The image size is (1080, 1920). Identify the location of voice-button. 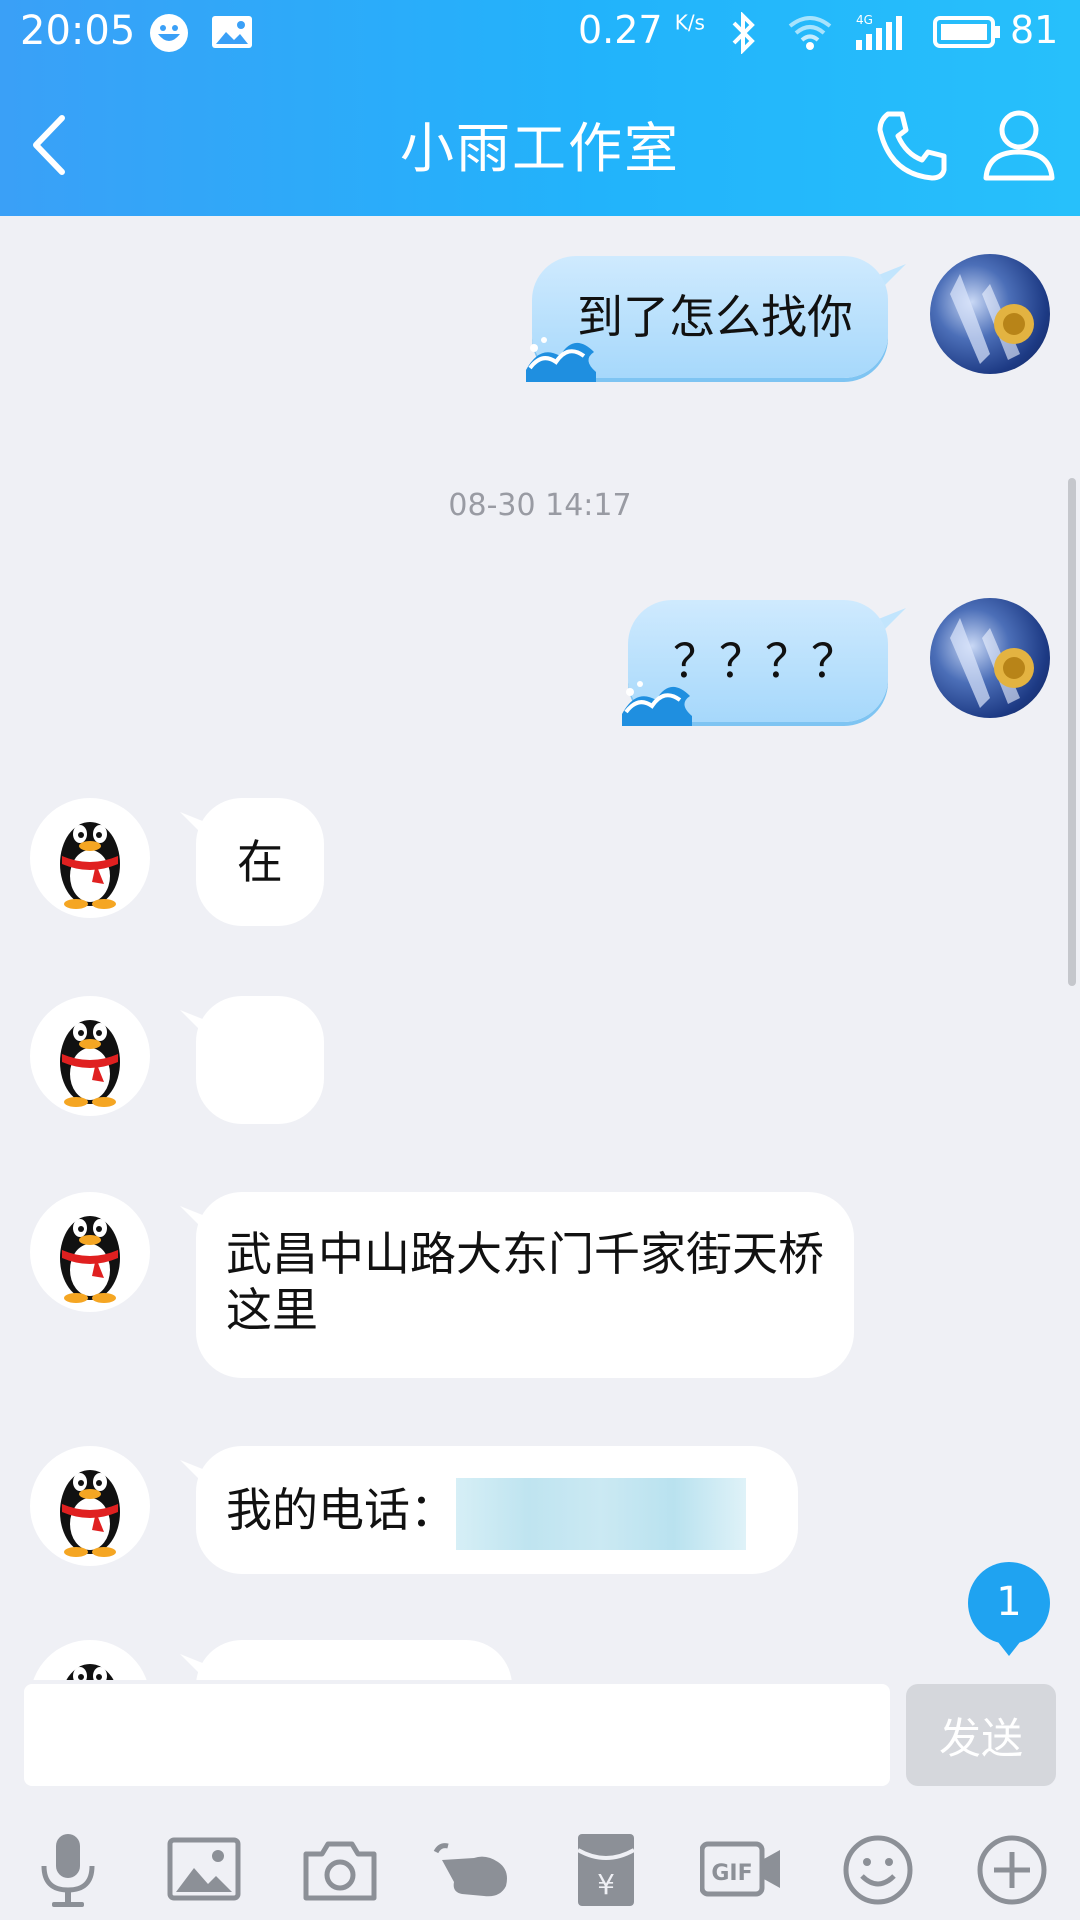
(68, 1870).